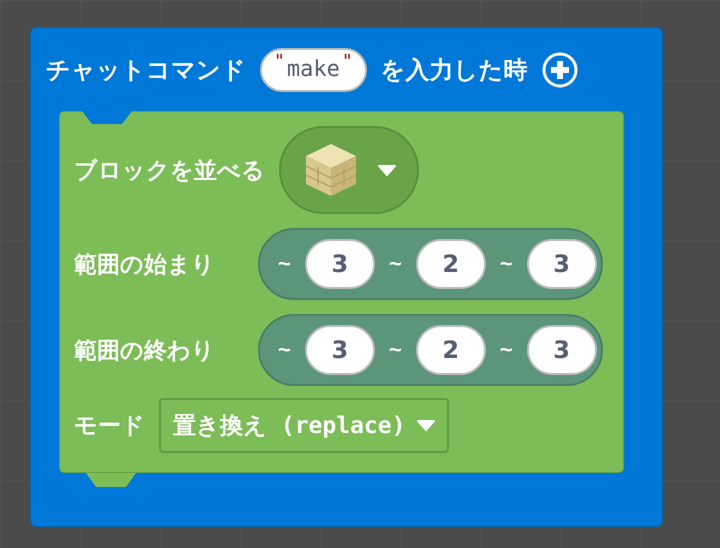 This screenshot has height=548, width=720. What do you see at coordinates (454, 71) in the screenshot?
I see `event-label: を入力した時` at bounding box center [454, 71].